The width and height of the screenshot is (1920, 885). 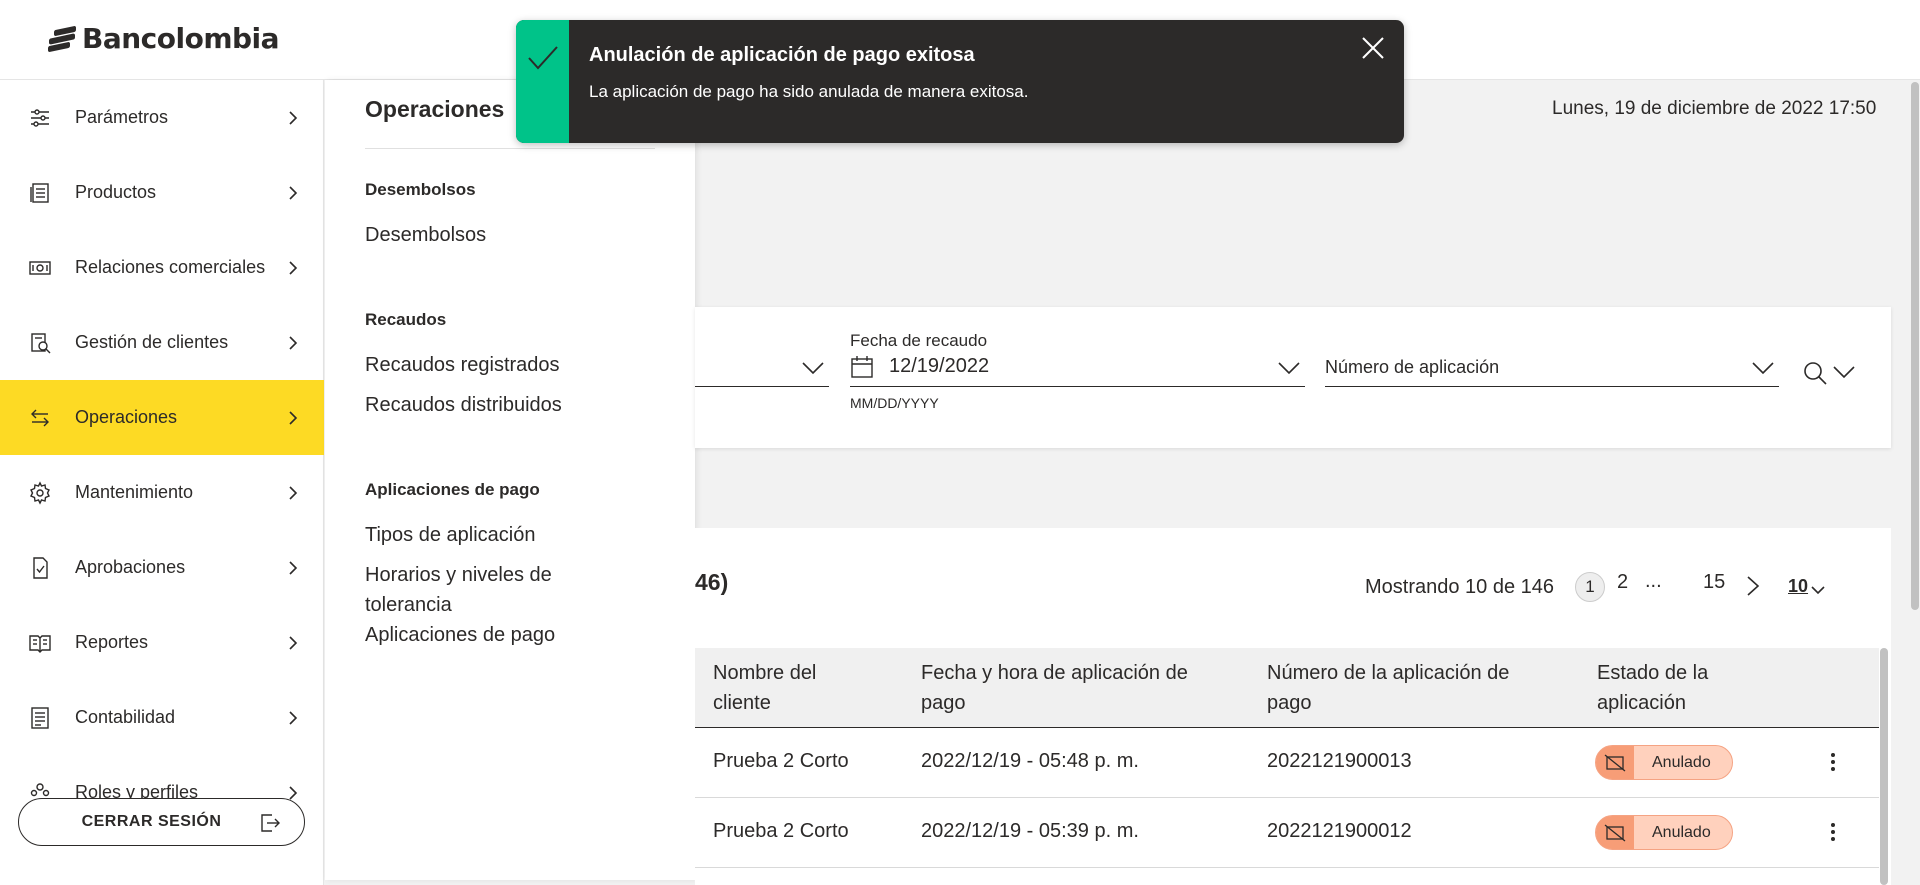 I want to click on cell-fecha: 2022/12/19 - 05:39 p. m., so click(x=1030, y=831).